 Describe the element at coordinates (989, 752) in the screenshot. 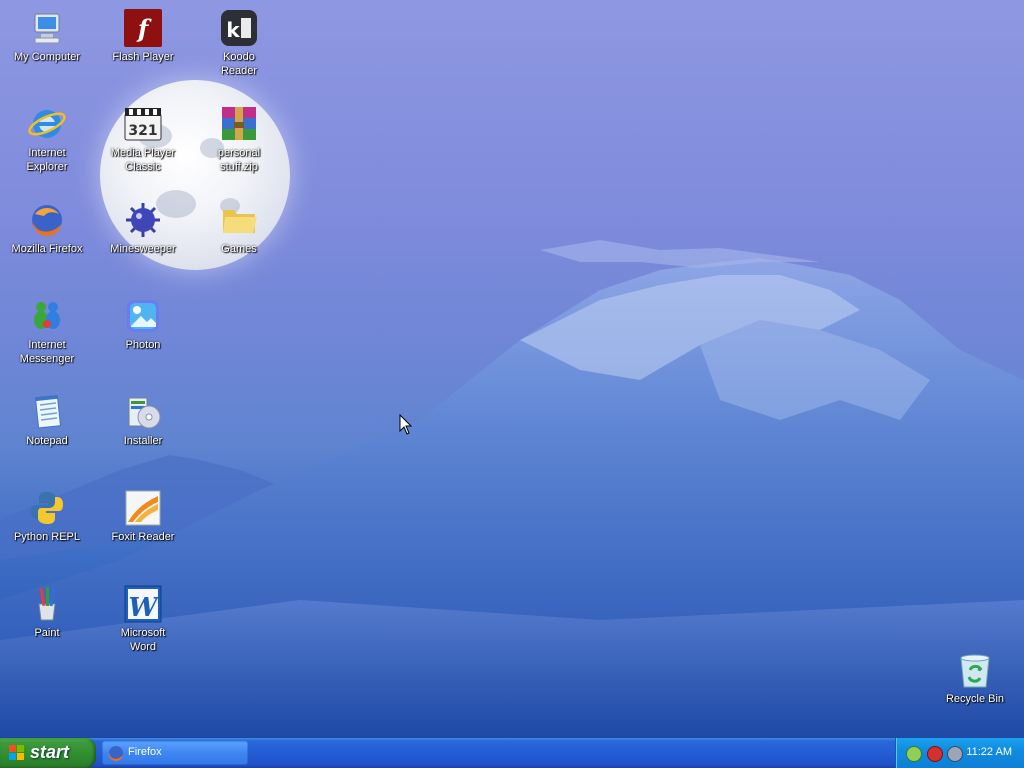

I see `clock: 11:22 AM` at that location.